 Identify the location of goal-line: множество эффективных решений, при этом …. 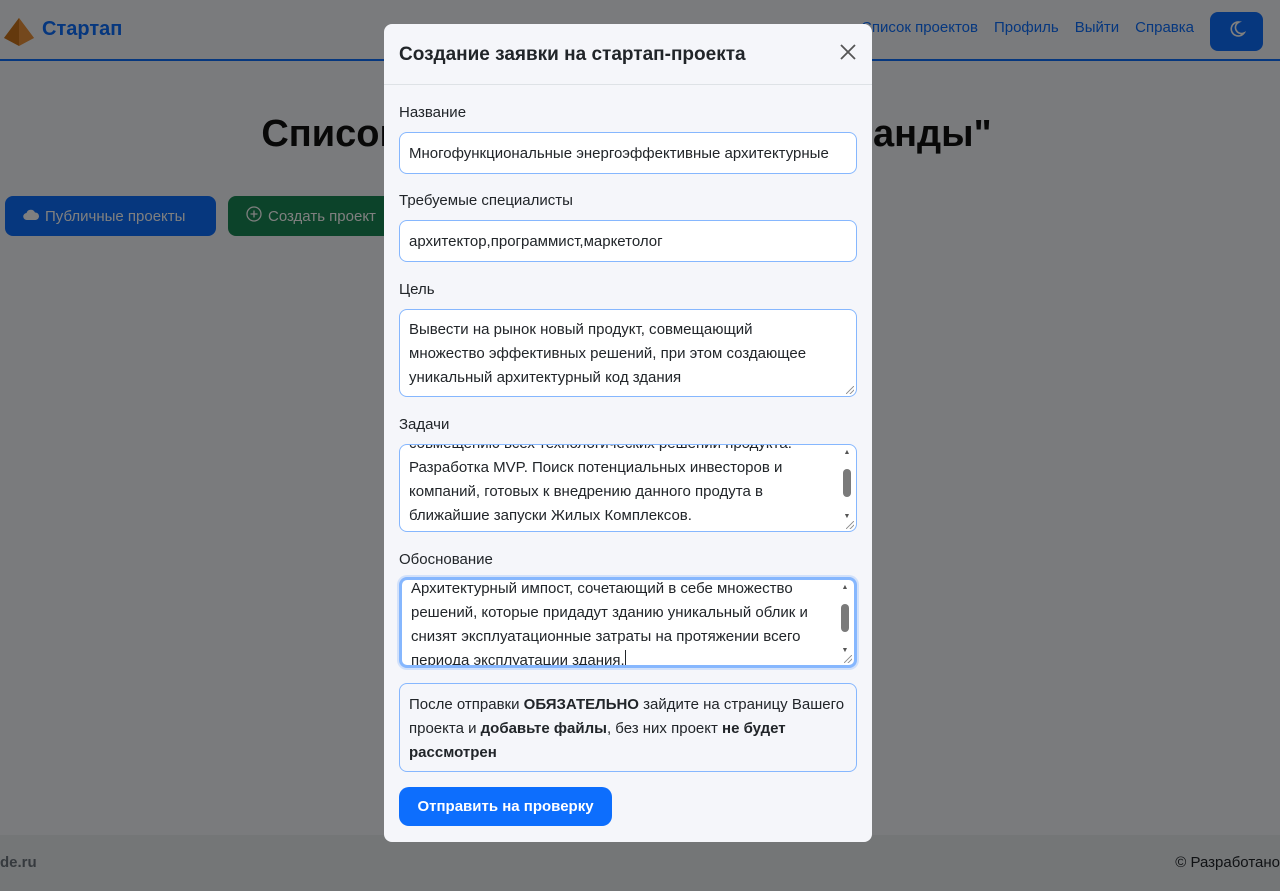
(608, 353).